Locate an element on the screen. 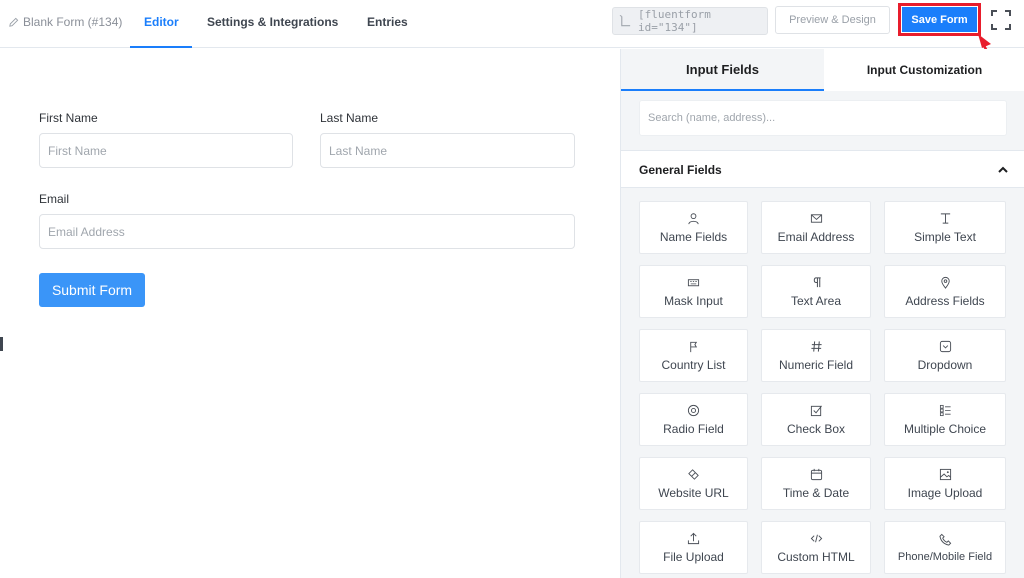 The width and height of the screenshot is (1024, 578). field-card-label: Check Box is located at coordinates (816, 429).